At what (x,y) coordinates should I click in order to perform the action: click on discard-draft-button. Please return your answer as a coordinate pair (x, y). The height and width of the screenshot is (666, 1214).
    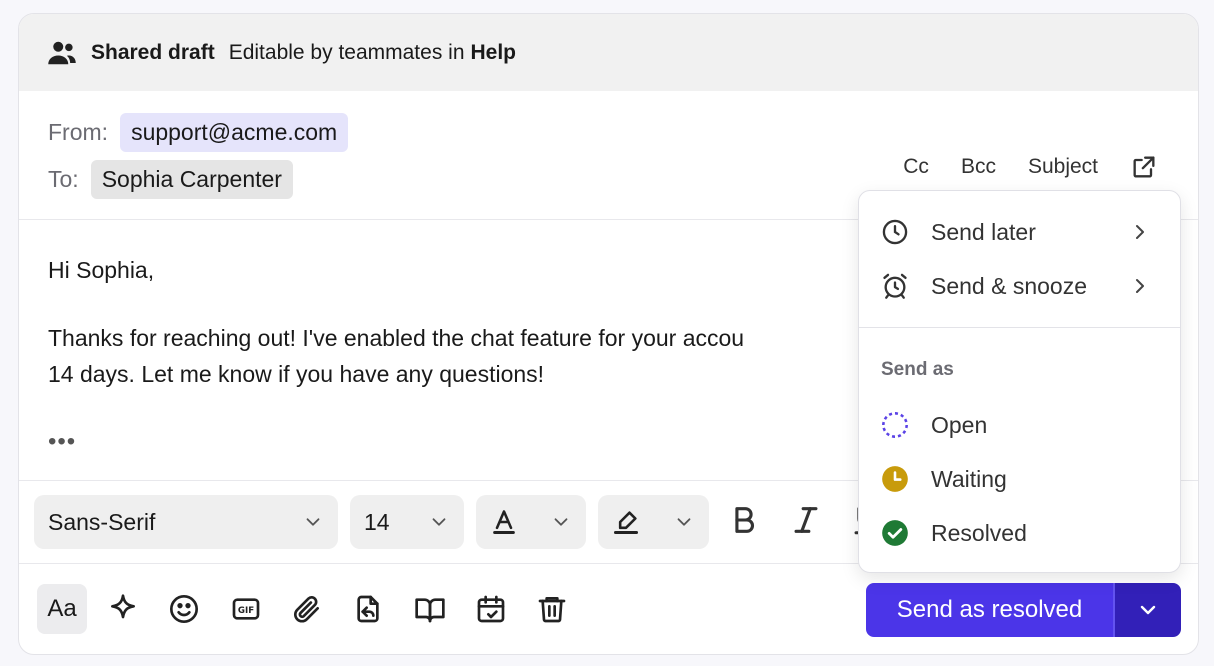
    Looking at the image, I should click on (552, 609).